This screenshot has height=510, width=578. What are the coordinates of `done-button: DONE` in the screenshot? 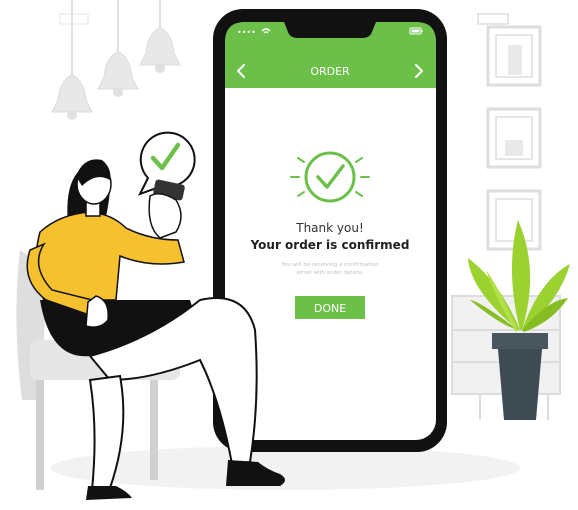 It's located at (330, 307).